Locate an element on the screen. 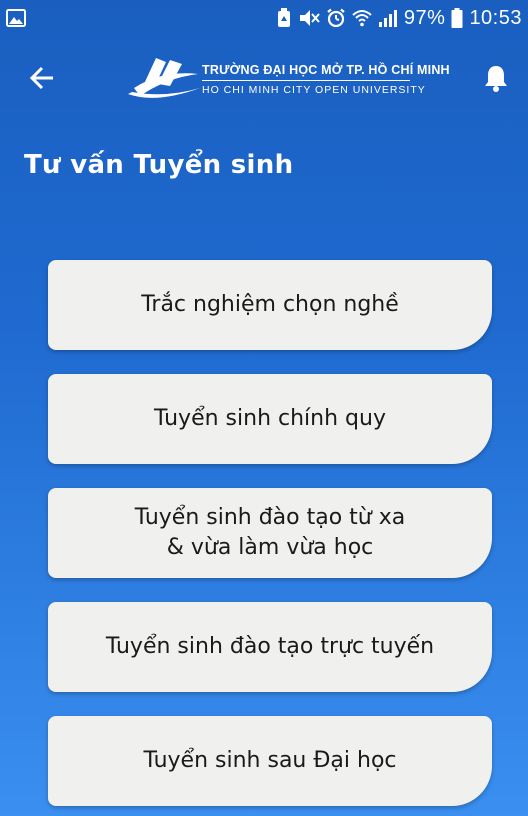 This screenshot has width=528, height=816. signal-icon is located at coordinates (388, 18).